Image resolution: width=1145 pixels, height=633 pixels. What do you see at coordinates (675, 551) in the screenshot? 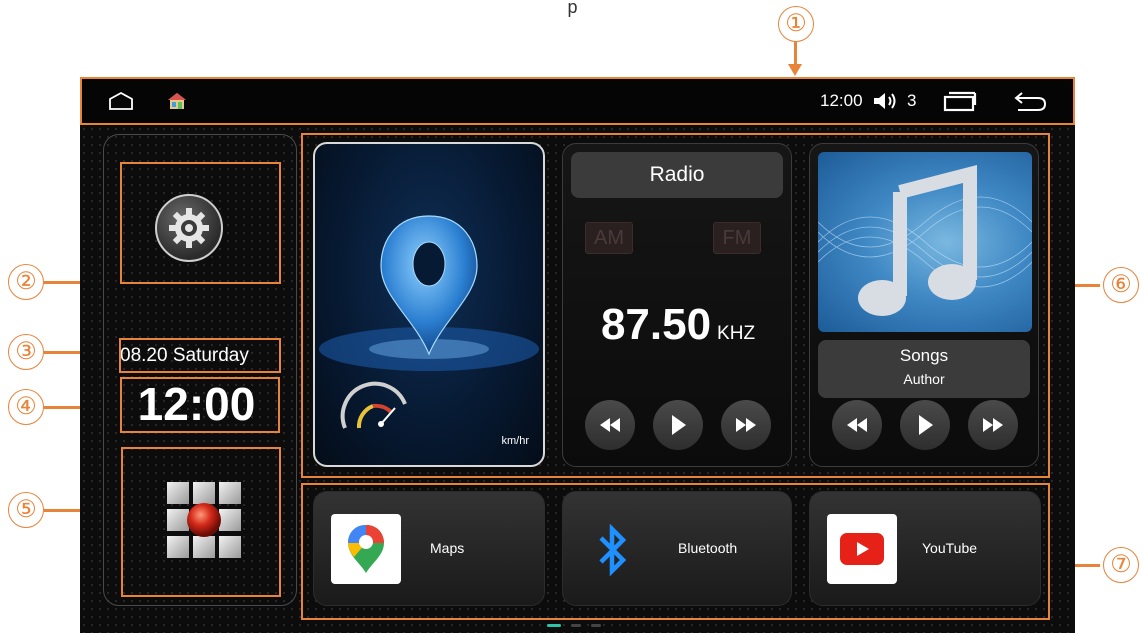
I see `highlight-app-shortcuts` at bounding box center [675, 551].